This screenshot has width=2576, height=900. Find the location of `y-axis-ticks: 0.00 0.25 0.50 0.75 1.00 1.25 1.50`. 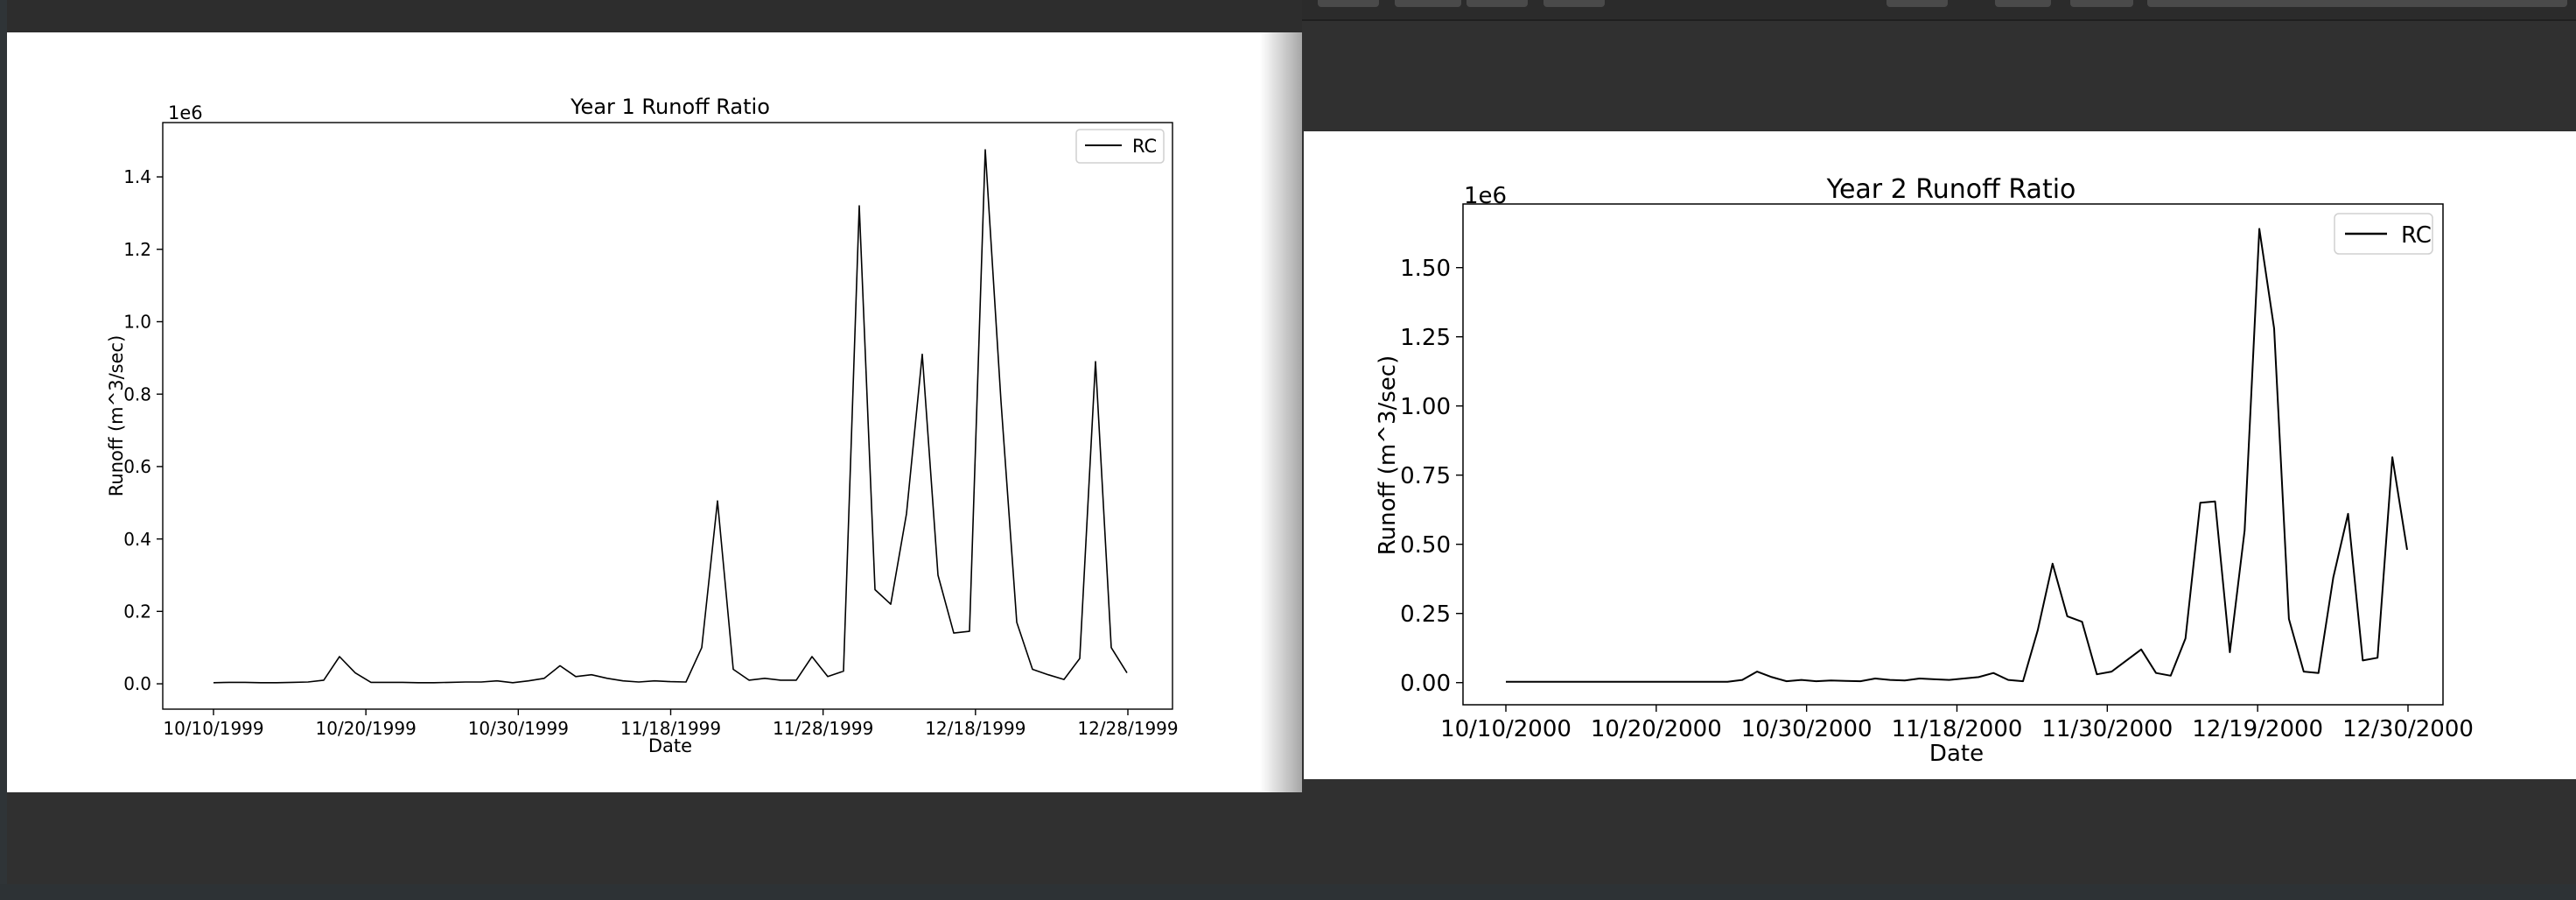

y-axis-ticks: 0.00 0.25 0.50 0.75 1.00 1.25 1.50 is located at coordinates (1431, 476).